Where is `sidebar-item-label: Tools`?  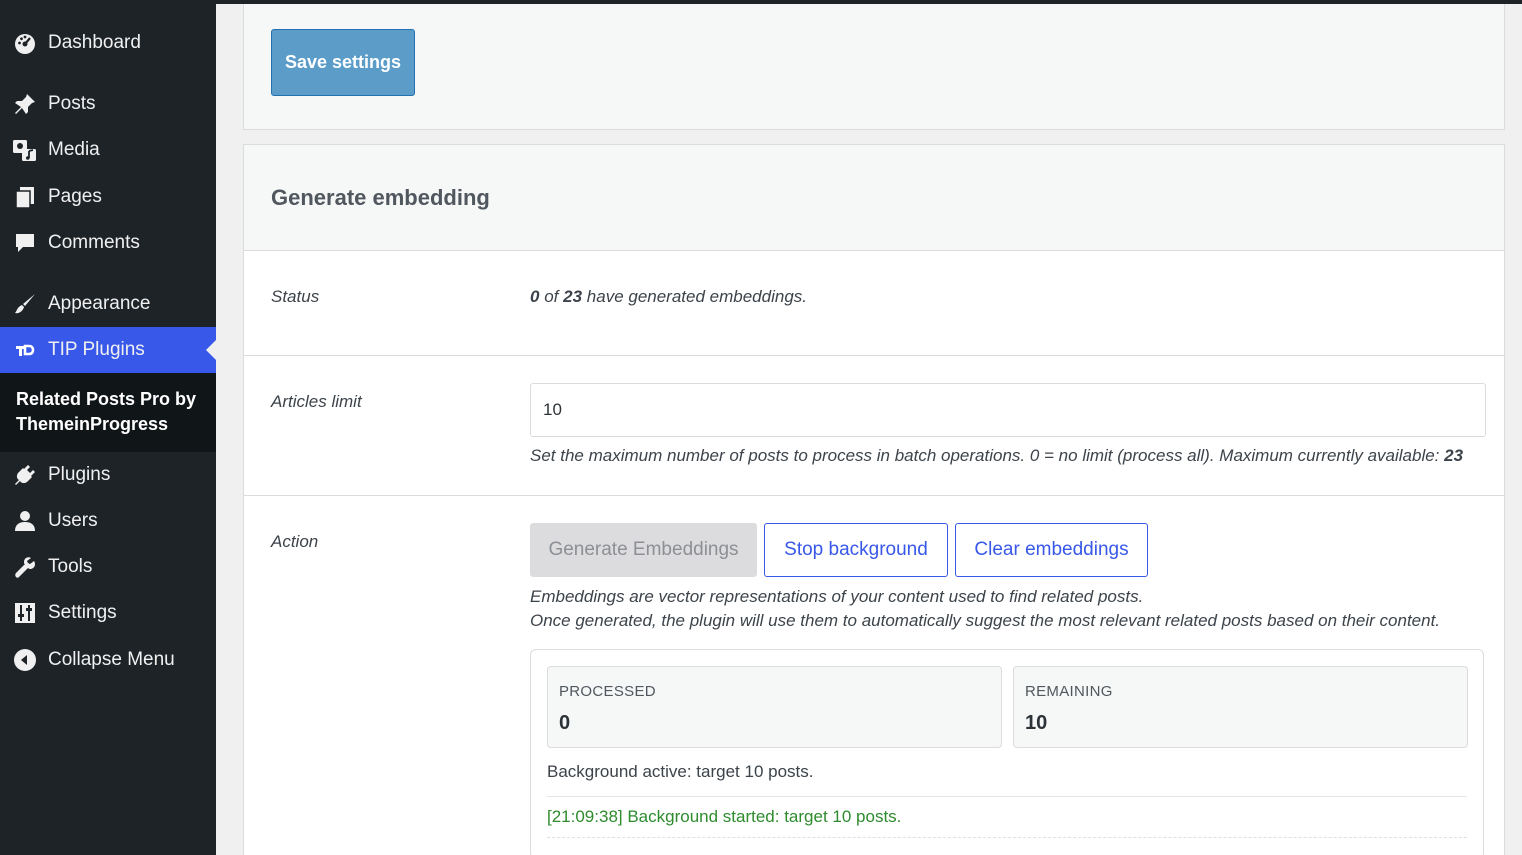
sidebar-item-label: Tools is located at coordinates (70, 566).